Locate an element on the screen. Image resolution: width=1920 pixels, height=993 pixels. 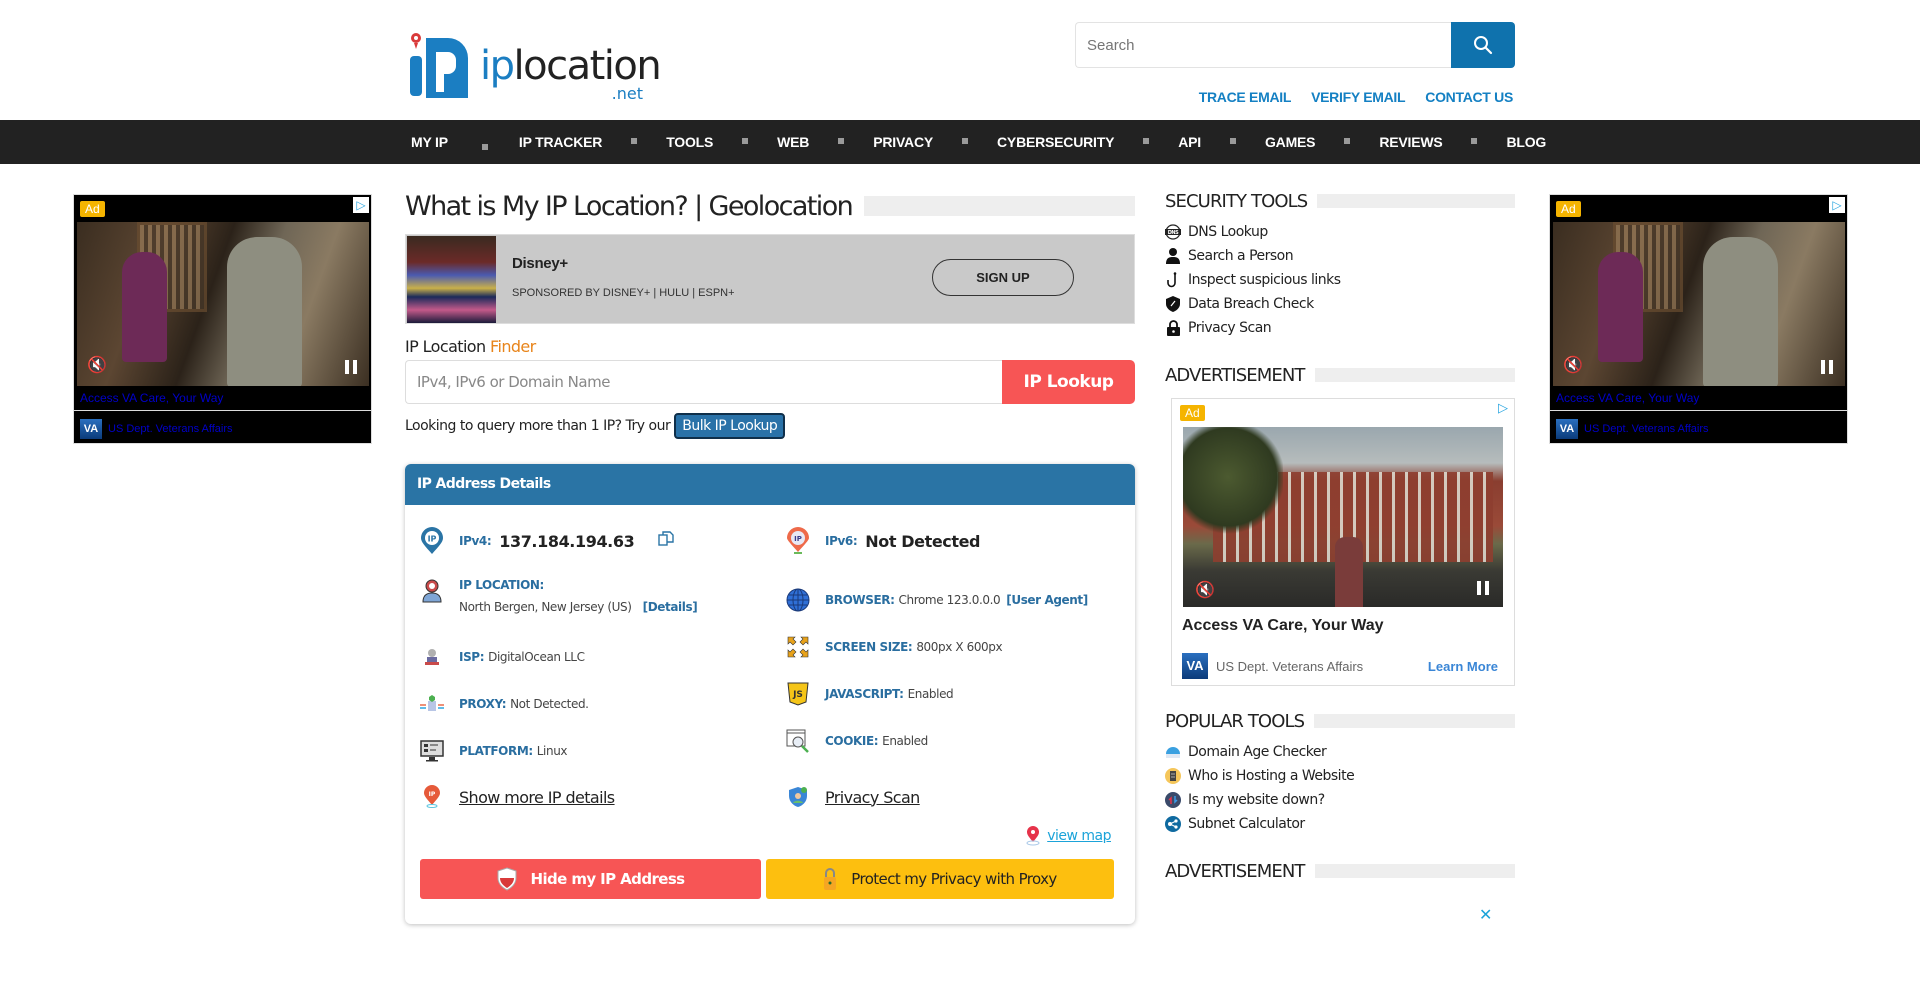
platform-label: PLATFORM: is located at coordinates (496, 751).